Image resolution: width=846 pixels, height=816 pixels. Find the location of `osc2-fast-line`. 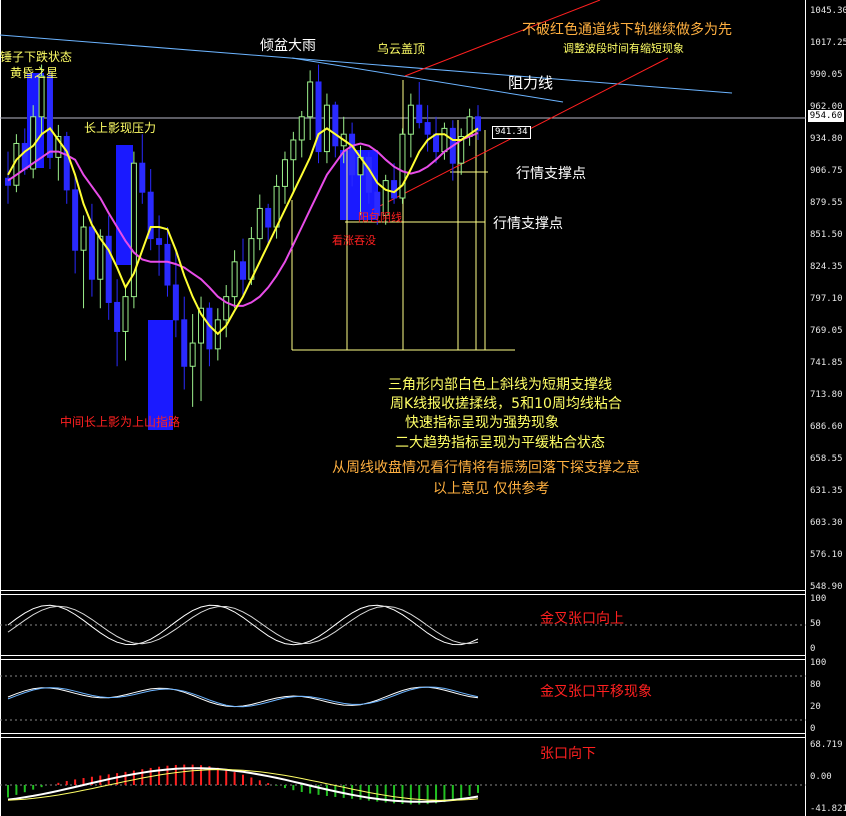

osc2-fast-line is located at coordinates (243, 697).